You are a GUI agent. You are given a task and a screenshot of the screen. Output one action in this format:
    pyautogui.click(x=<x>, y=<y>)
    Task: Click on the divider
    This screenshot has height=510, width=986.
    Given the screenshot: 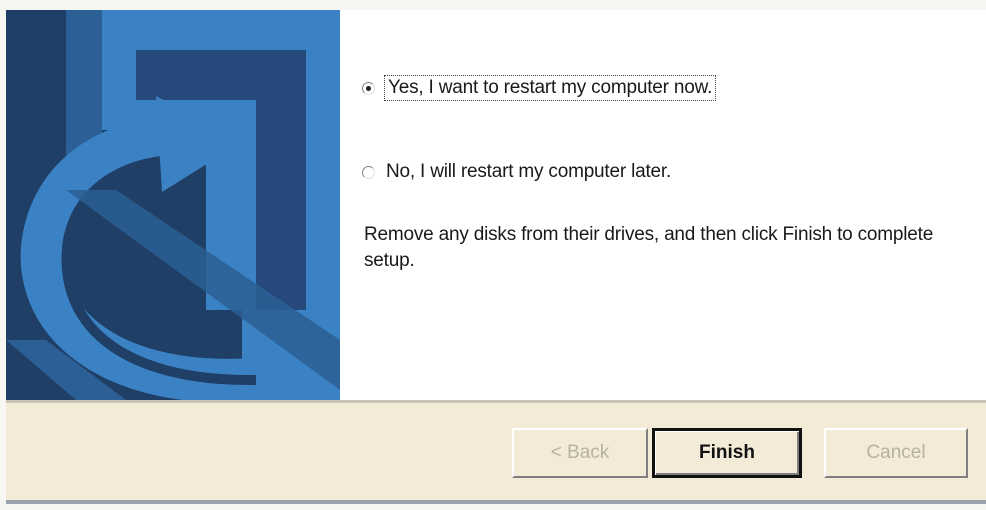 What is the action you would take?
    pyautogui.click(x=496, y=401)
    